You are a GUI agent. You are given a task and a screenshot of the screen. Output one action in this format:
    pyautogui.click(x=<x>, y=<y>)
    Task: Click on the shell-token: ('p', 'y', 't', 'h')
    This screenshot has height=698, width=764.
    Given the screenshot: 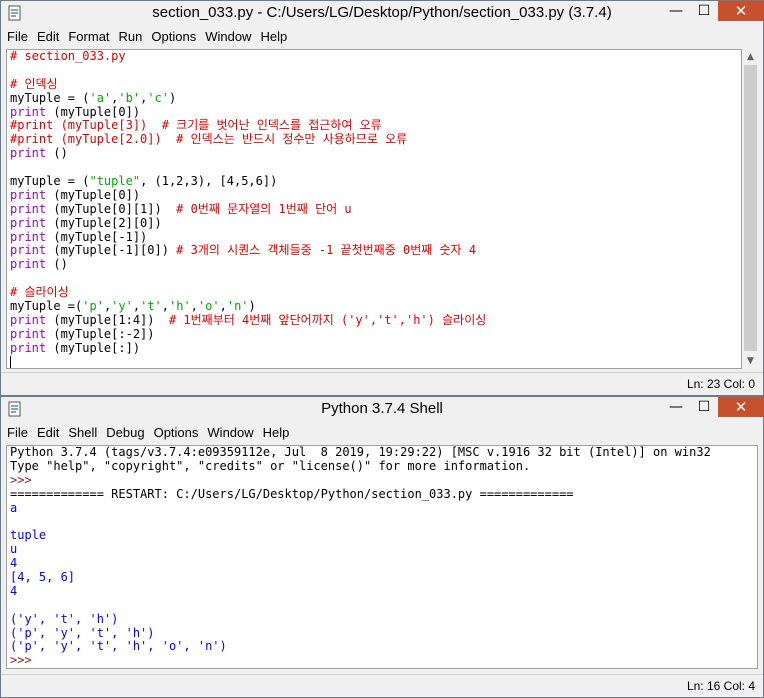 What is the action you would take?
    pyautogui.click(x=82, y=632)
    